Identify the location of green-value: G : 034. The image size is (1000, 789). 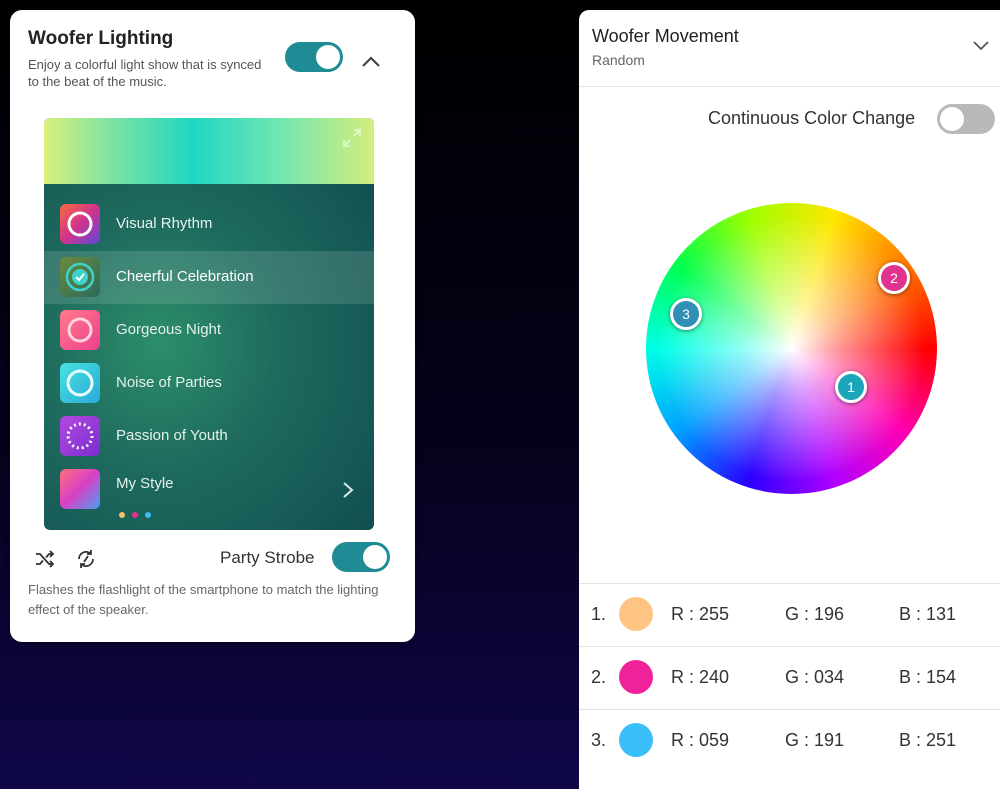
(815, 677).